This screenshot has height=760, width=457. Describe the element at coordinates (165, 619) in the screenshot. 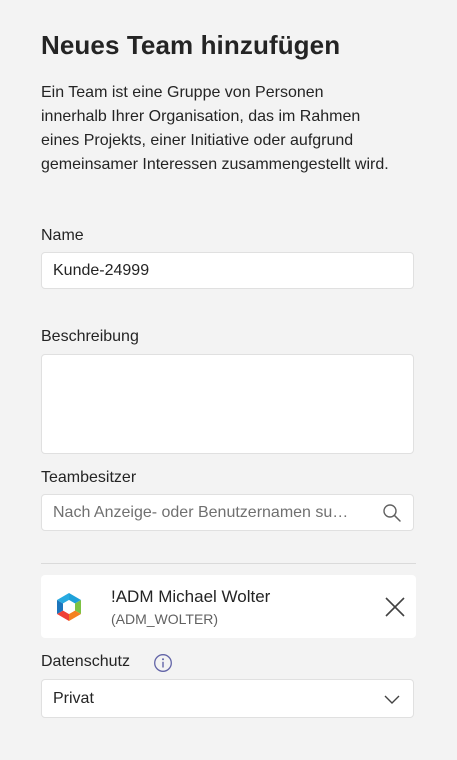

I see `owner-user-name: (ADM_WOLTER)` at that location.